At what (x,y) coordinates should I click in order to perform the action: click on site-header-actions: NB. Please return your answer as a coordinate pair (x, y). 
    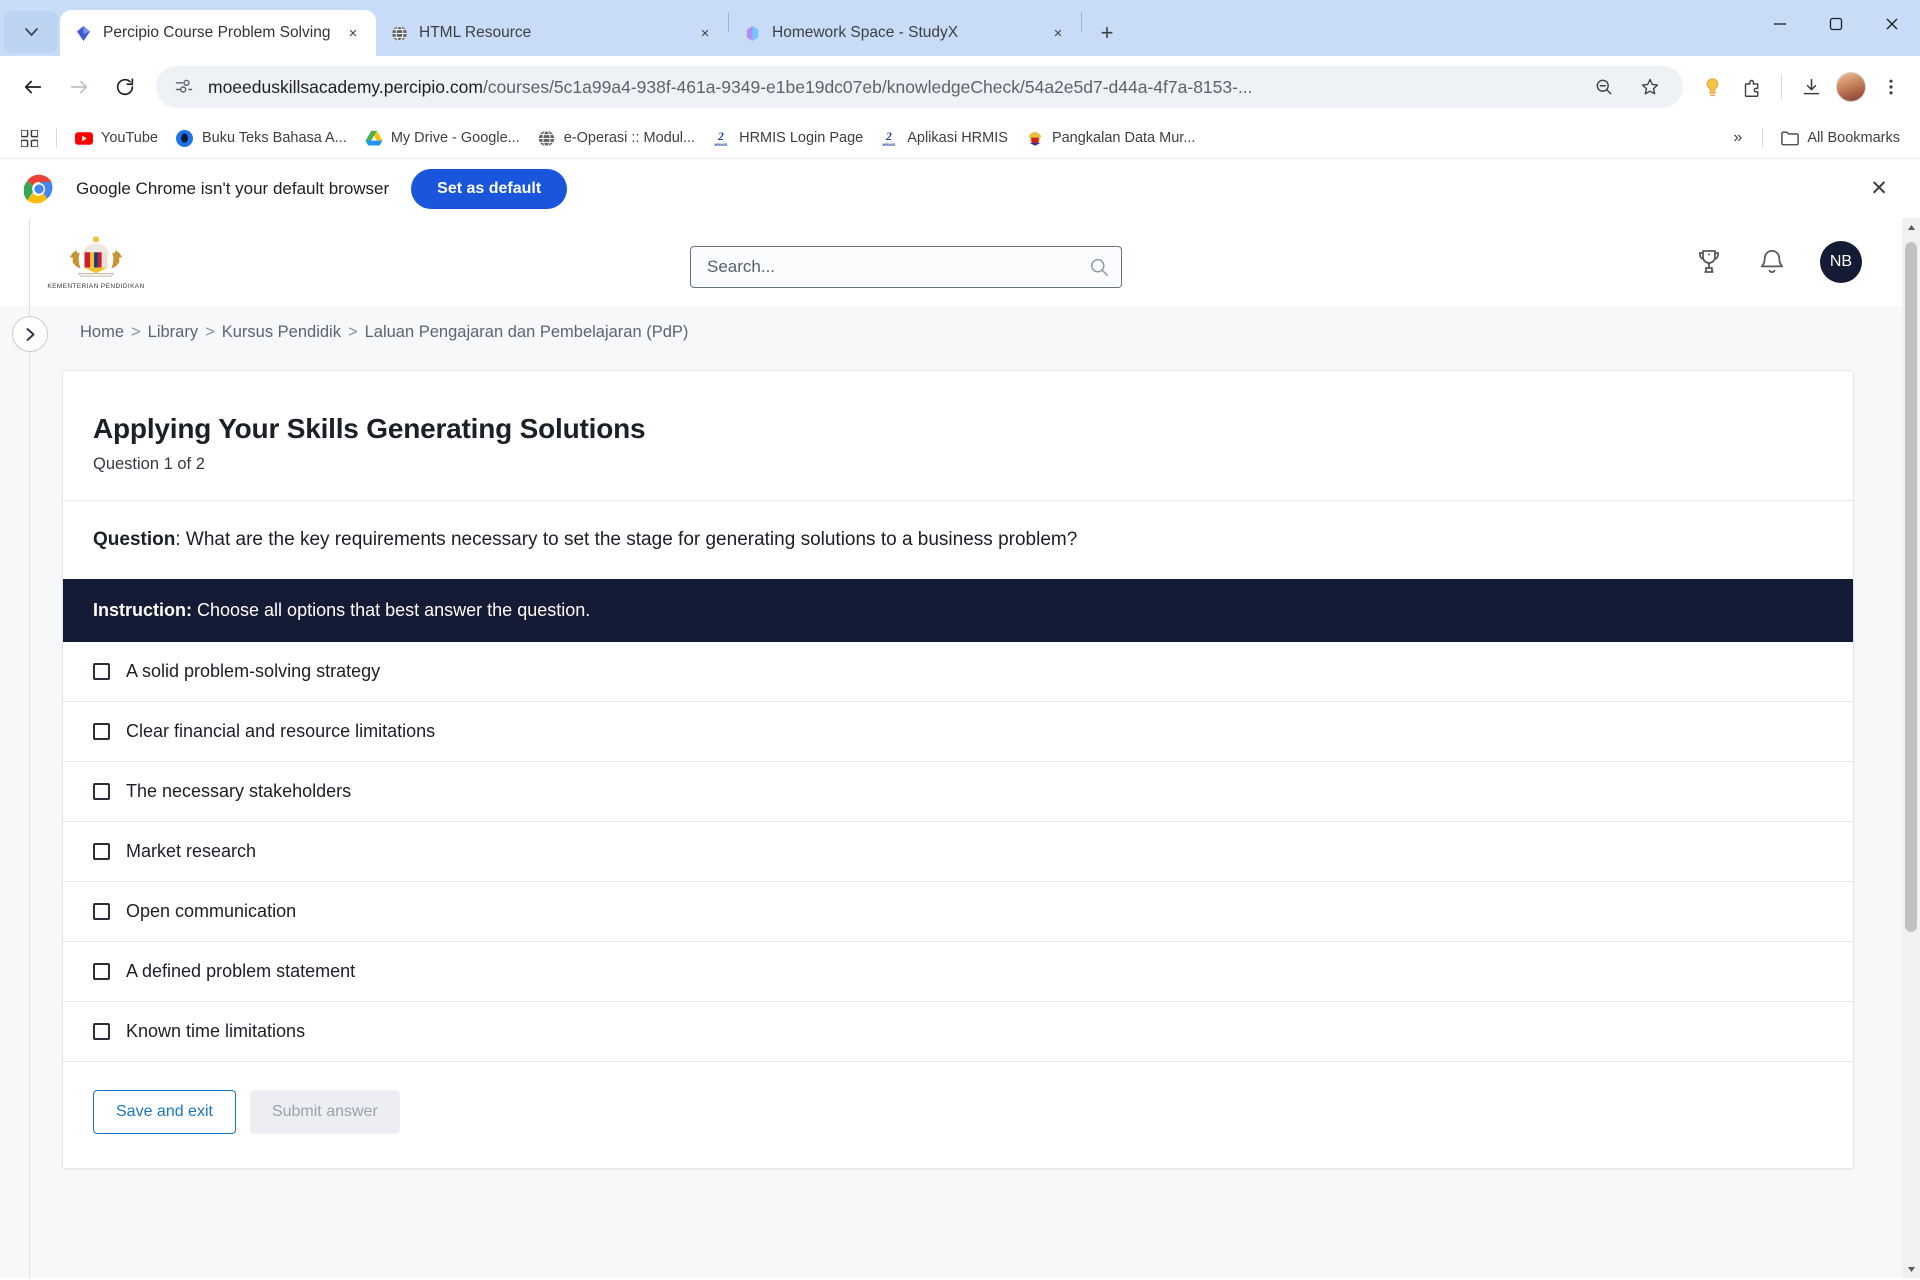
    Looking at the image, I should click on (1778, 262).